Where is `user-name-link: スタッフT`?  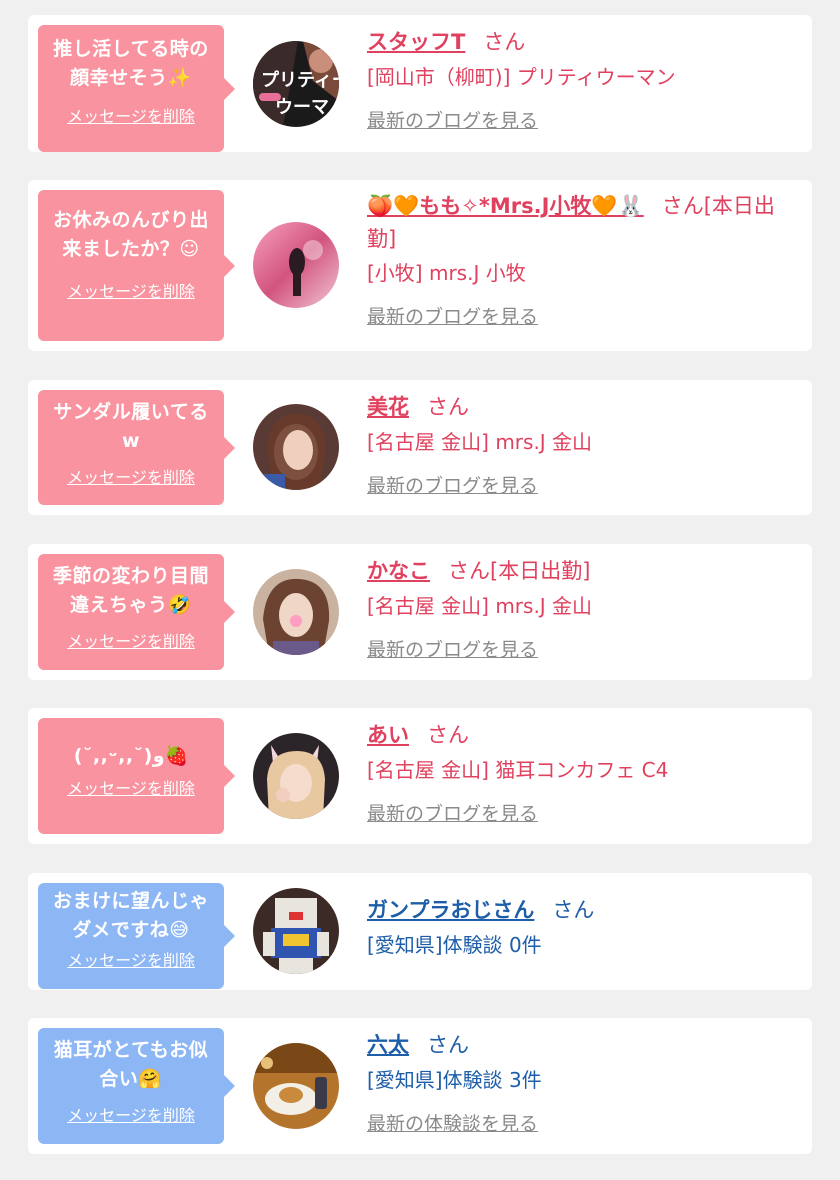 user-name-link: スタッフT is located at coordinates (416, 42).